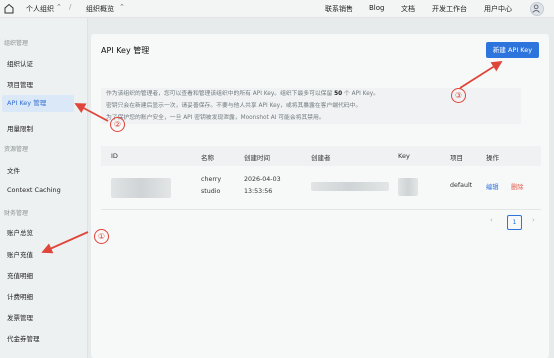  Describe the element at coordinates (34, 190) in the screenshot. I see `sidebar-item-context-caching: Context Caching` at that location.